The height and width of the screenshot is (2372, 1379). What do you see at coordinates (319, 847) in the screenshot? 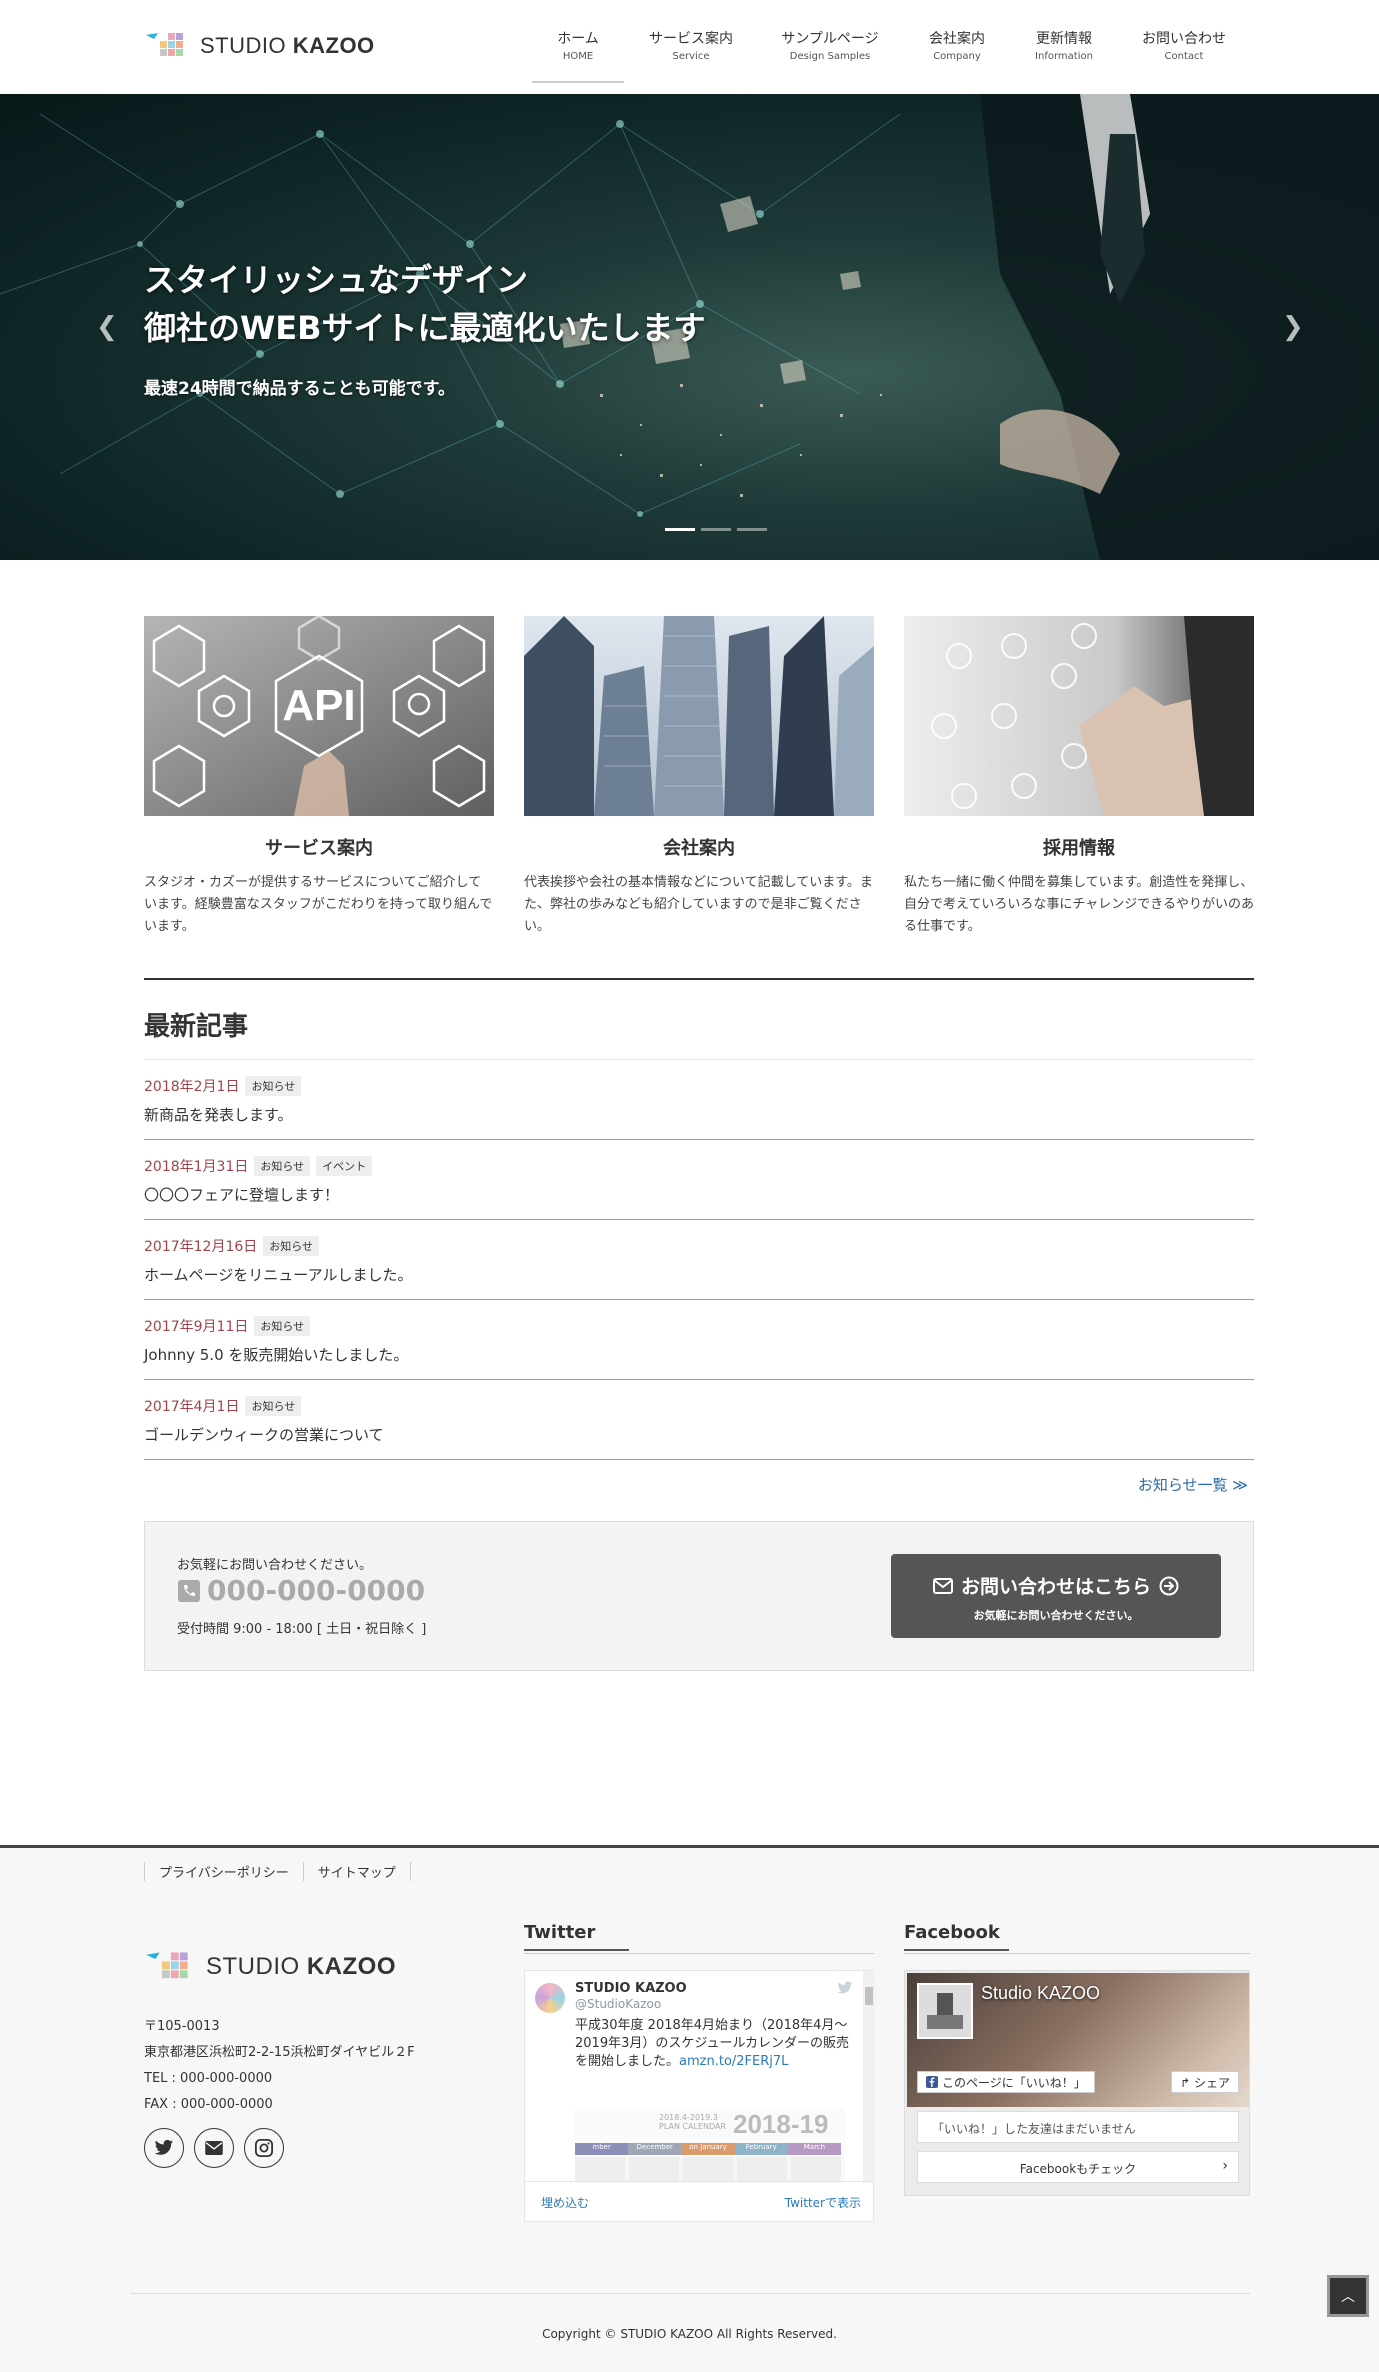
I see `card-title: サービス案内` at bounding box center [319, 847].